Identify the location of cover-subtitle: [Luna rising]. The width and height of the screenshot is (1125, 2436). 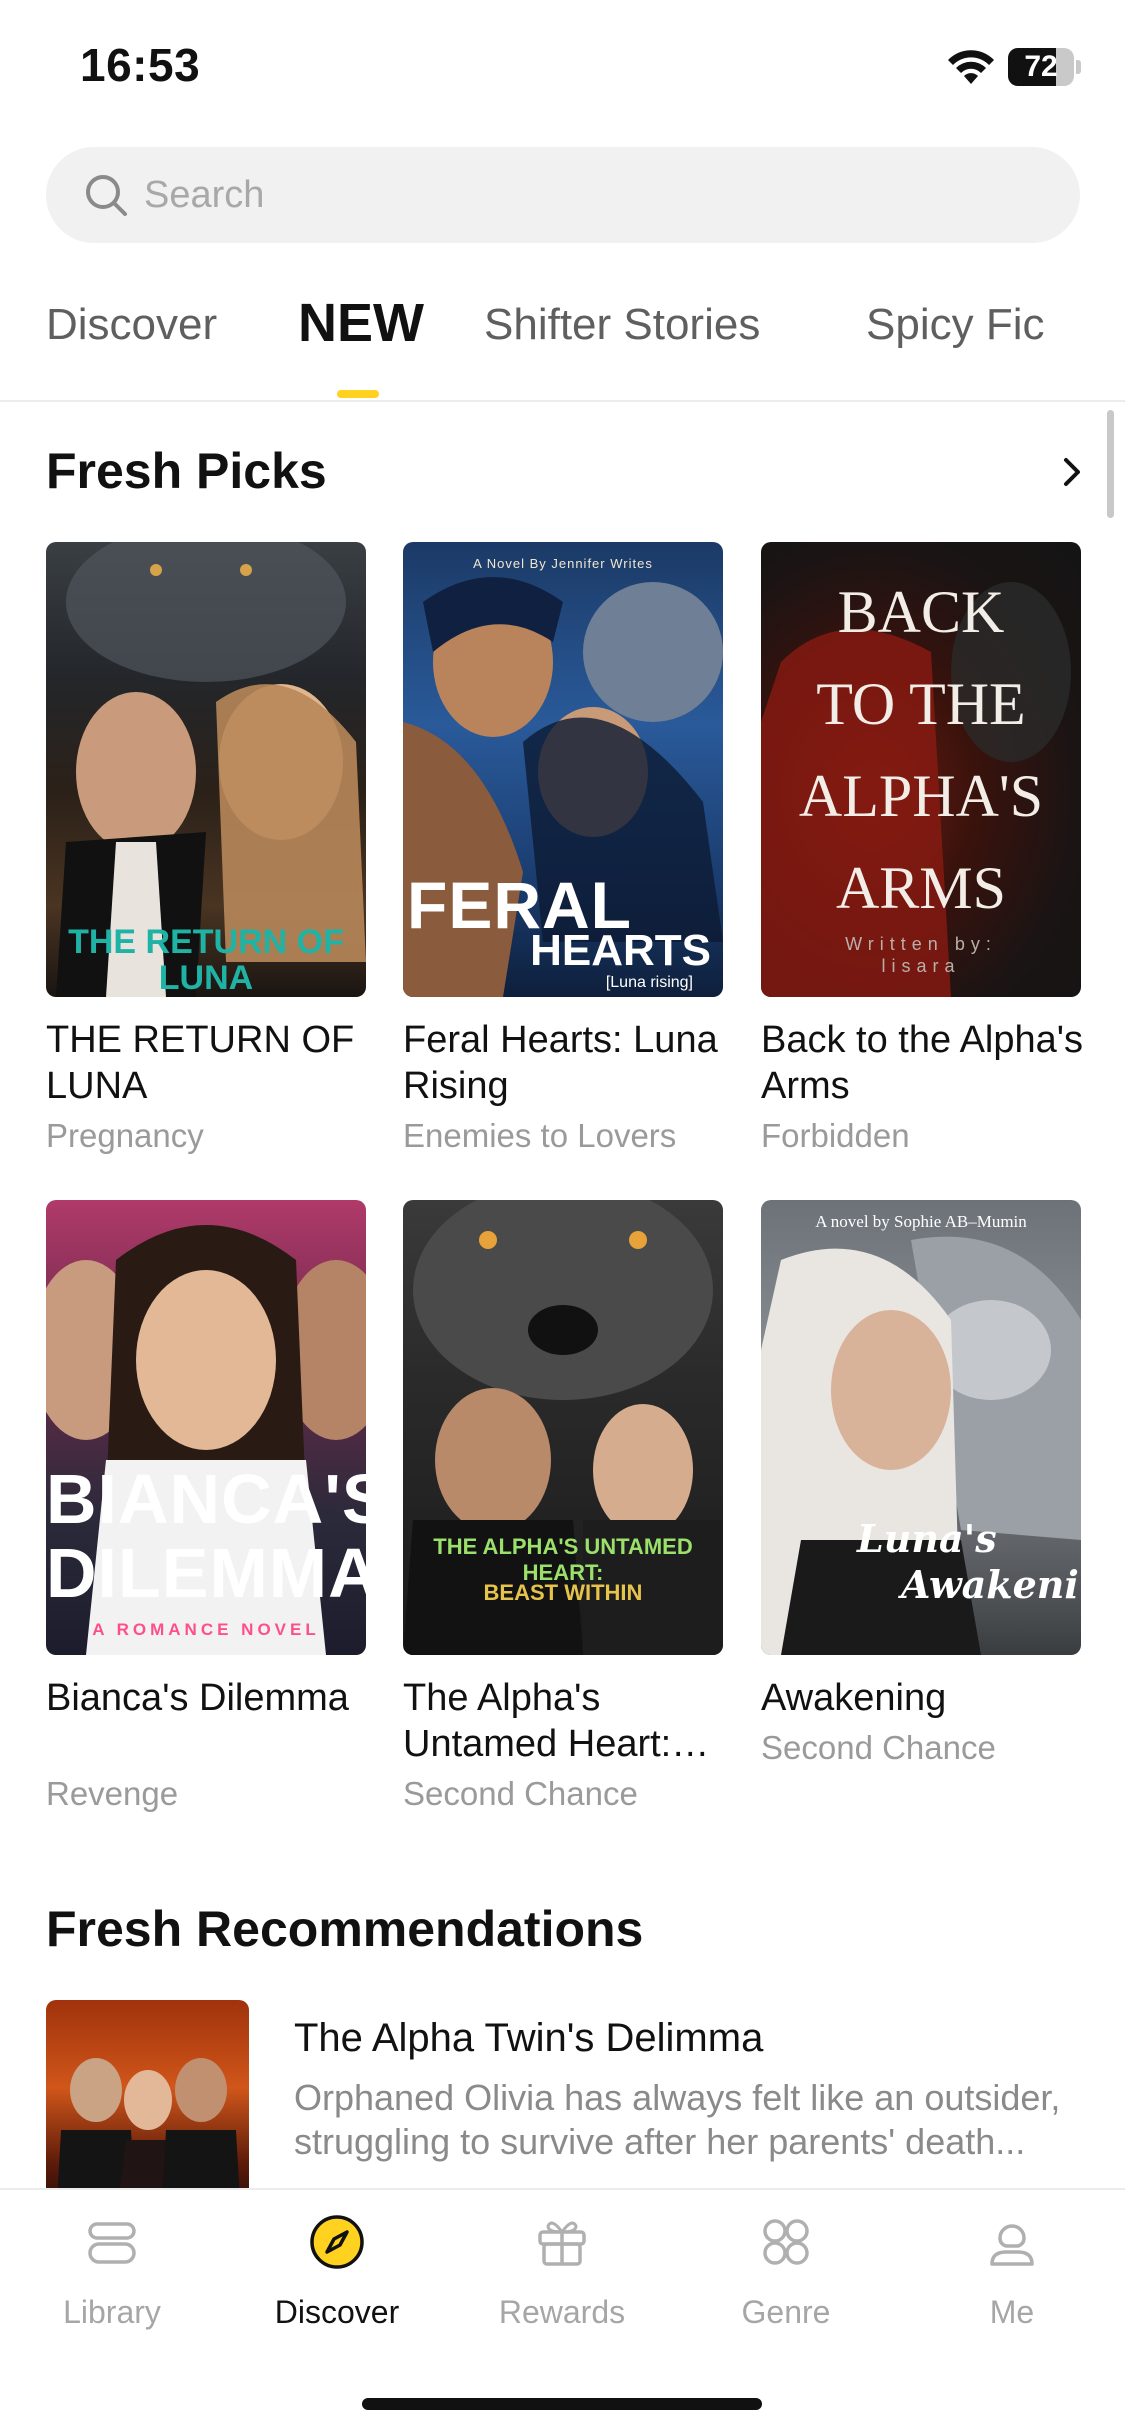
(649, 982).